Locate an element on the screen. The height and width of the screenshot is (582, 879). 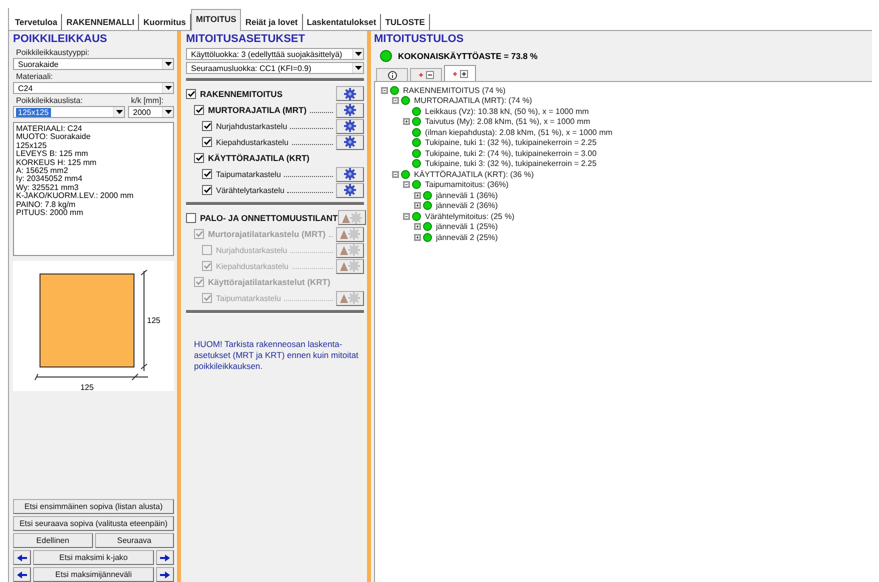
tree-item: Taipumamitoitus: (36%) is located at coordinates (467, 185).